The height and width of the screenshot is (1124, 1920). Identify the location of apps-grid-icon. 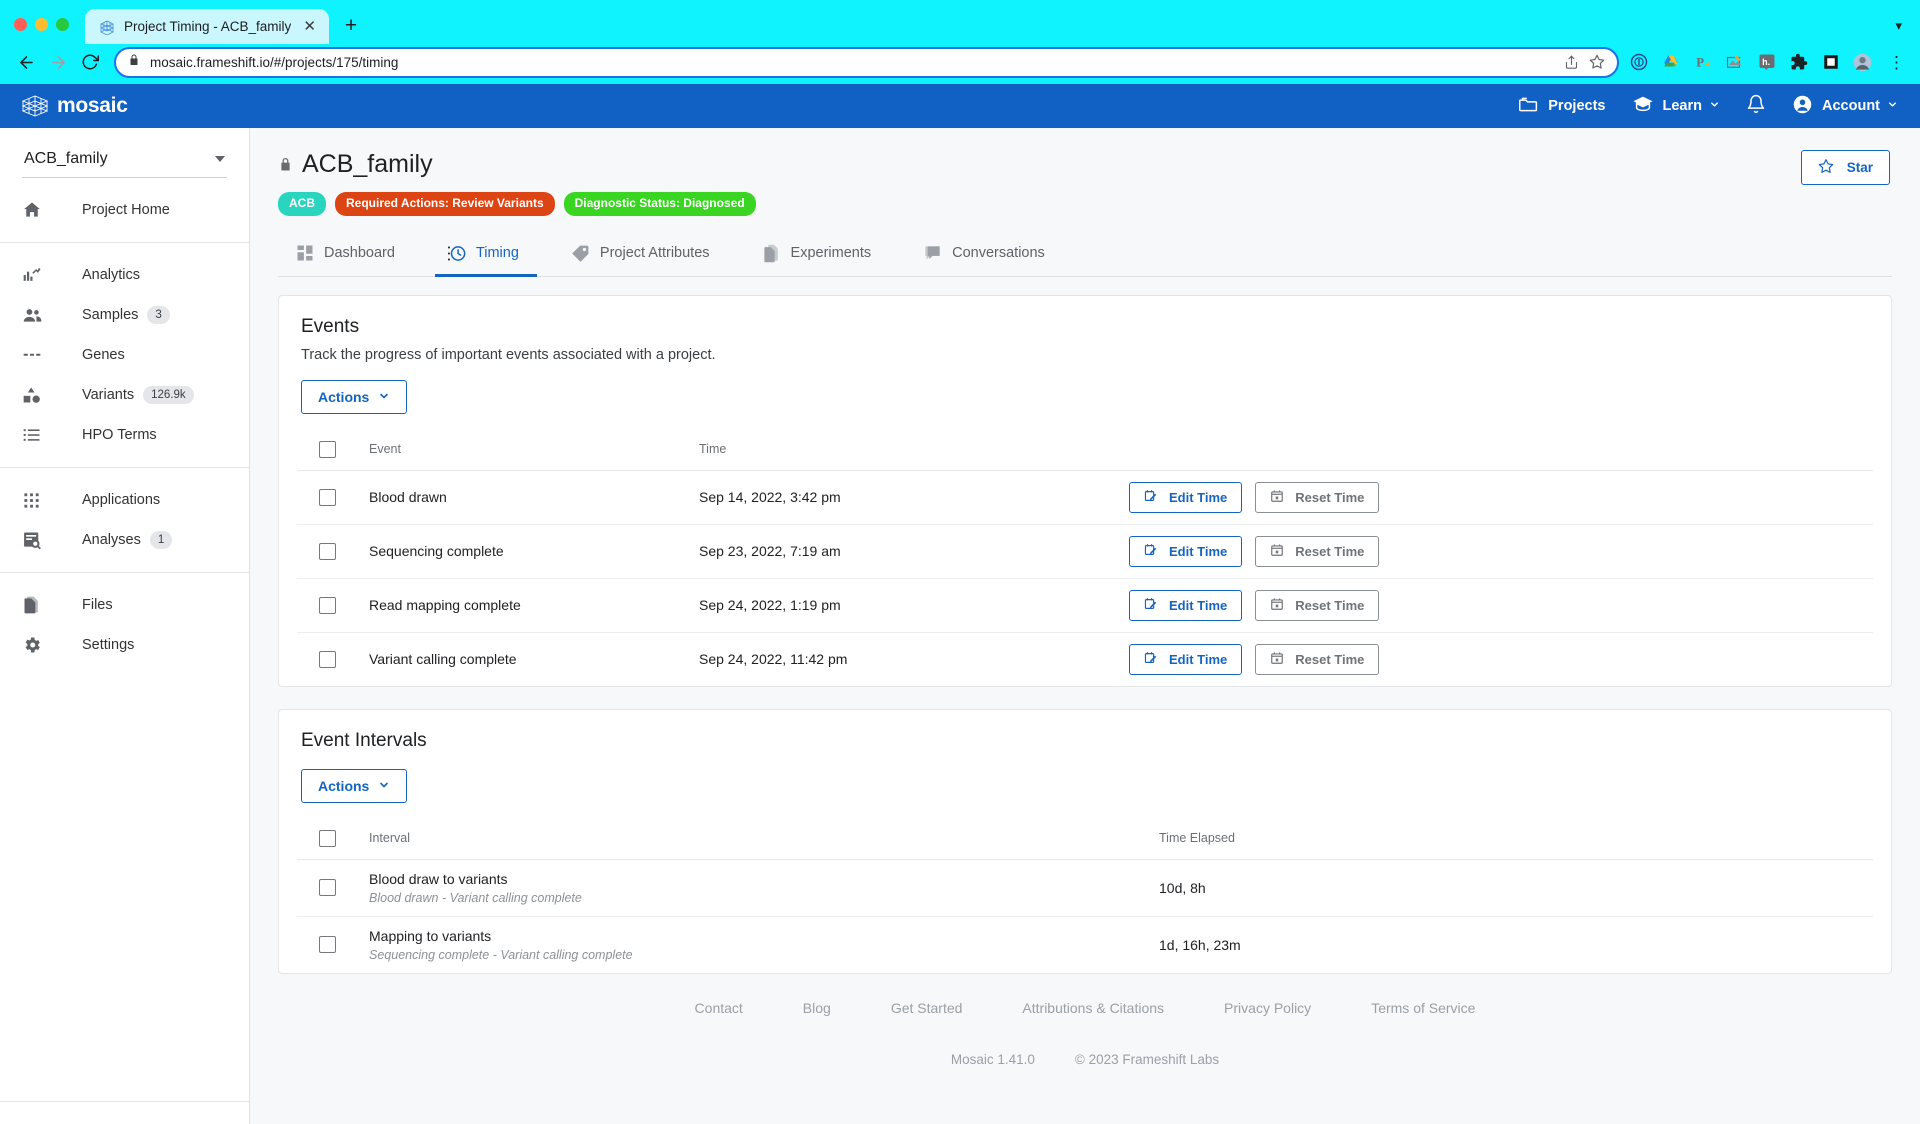
(35, 500).